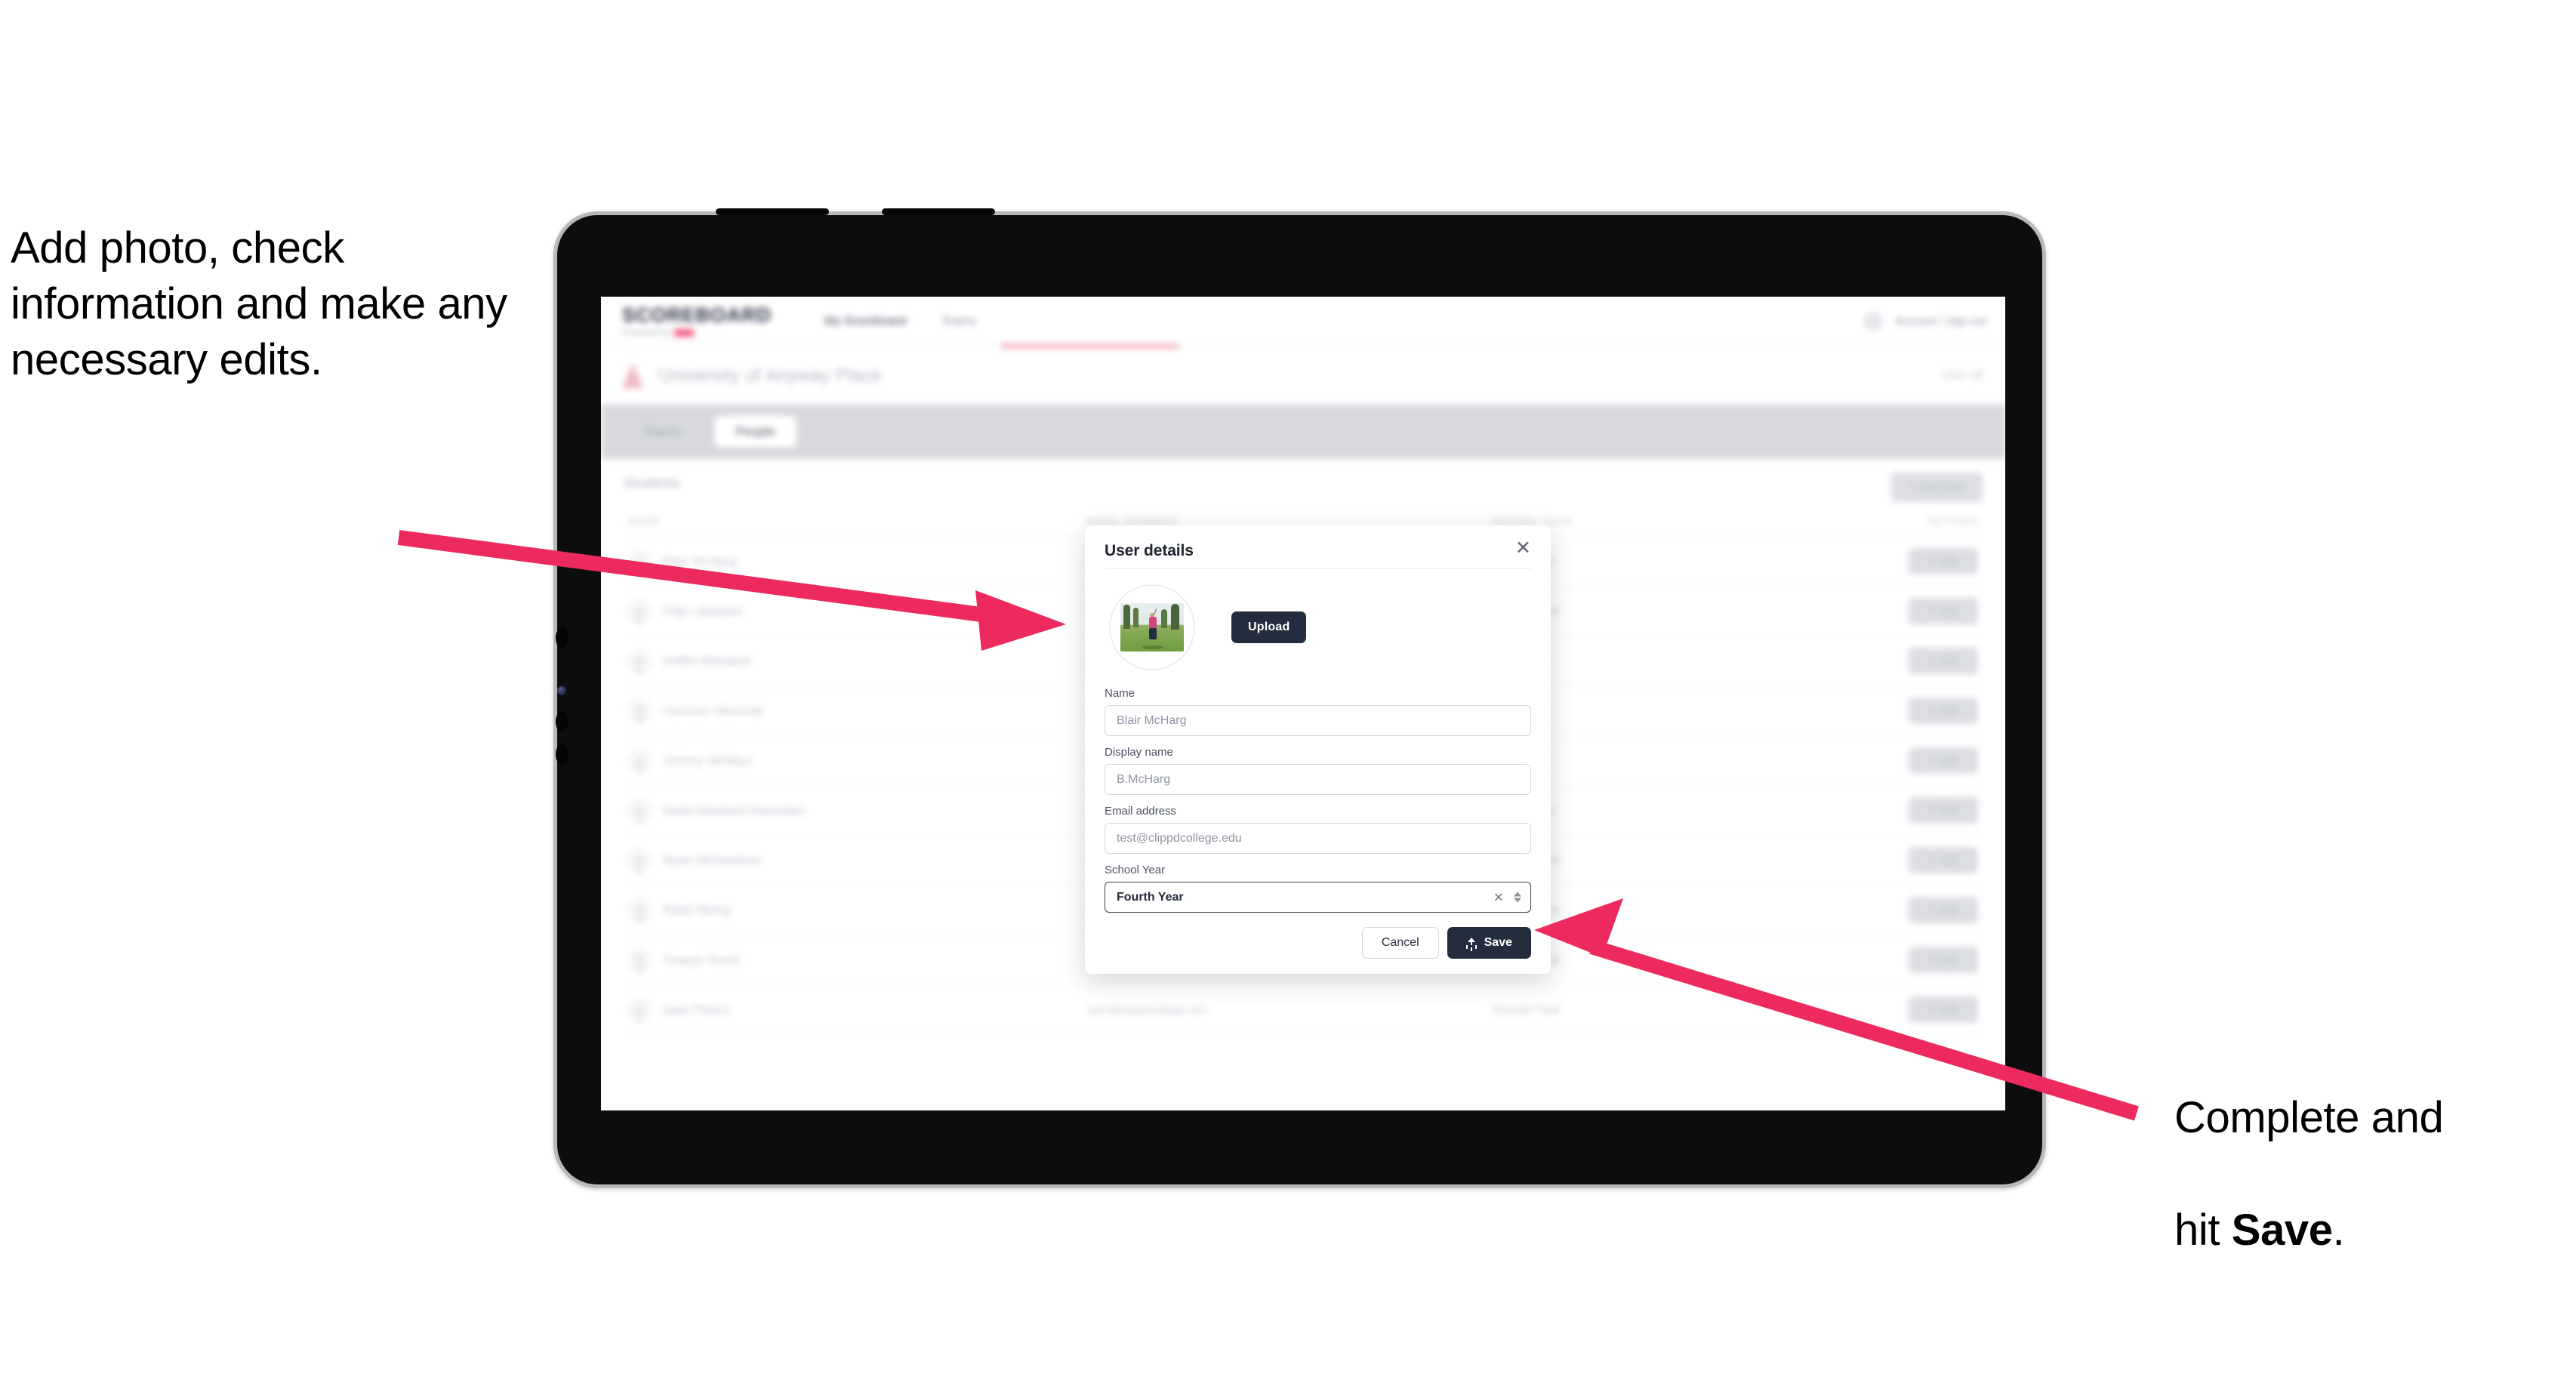 The image size is (2576, 1386). What do you see at coordinates (1149, 550) in the screenshot?
I see `modal-title: User details` at bounding box center [1149, 550].